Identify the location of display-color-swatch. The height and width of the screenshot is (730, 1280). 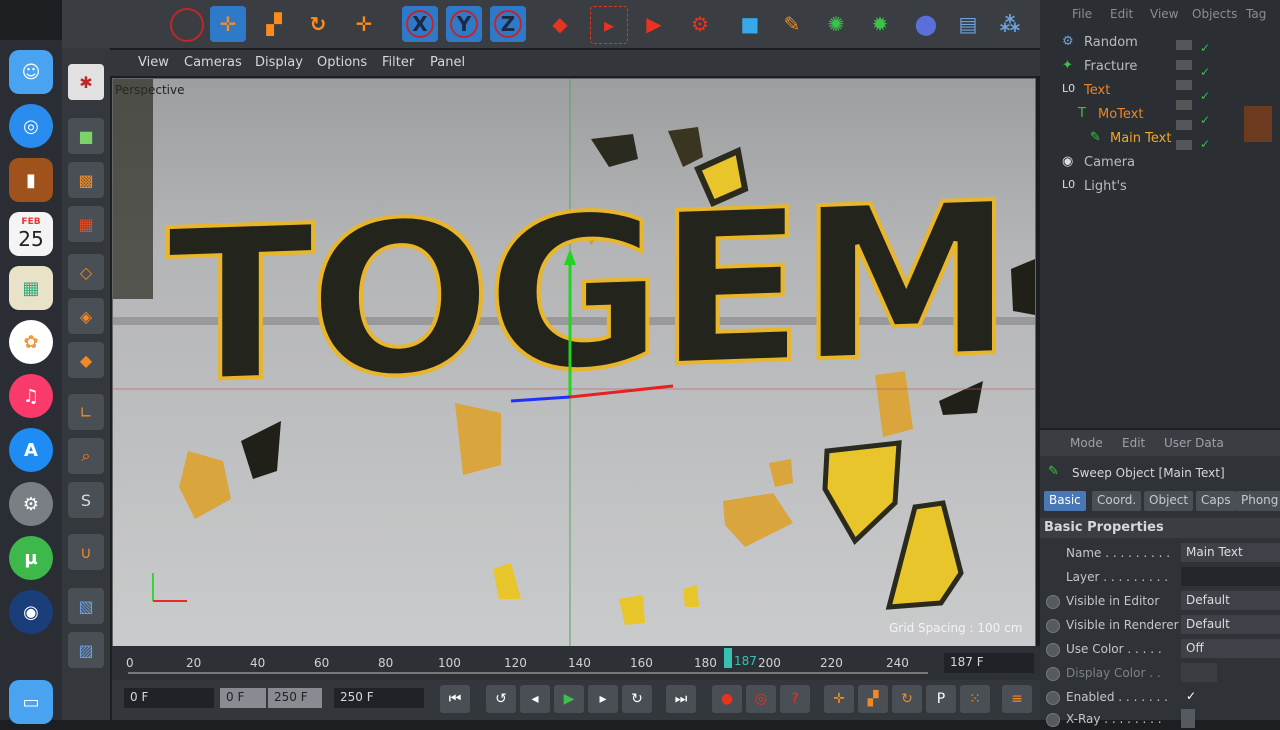
(1199, 672).